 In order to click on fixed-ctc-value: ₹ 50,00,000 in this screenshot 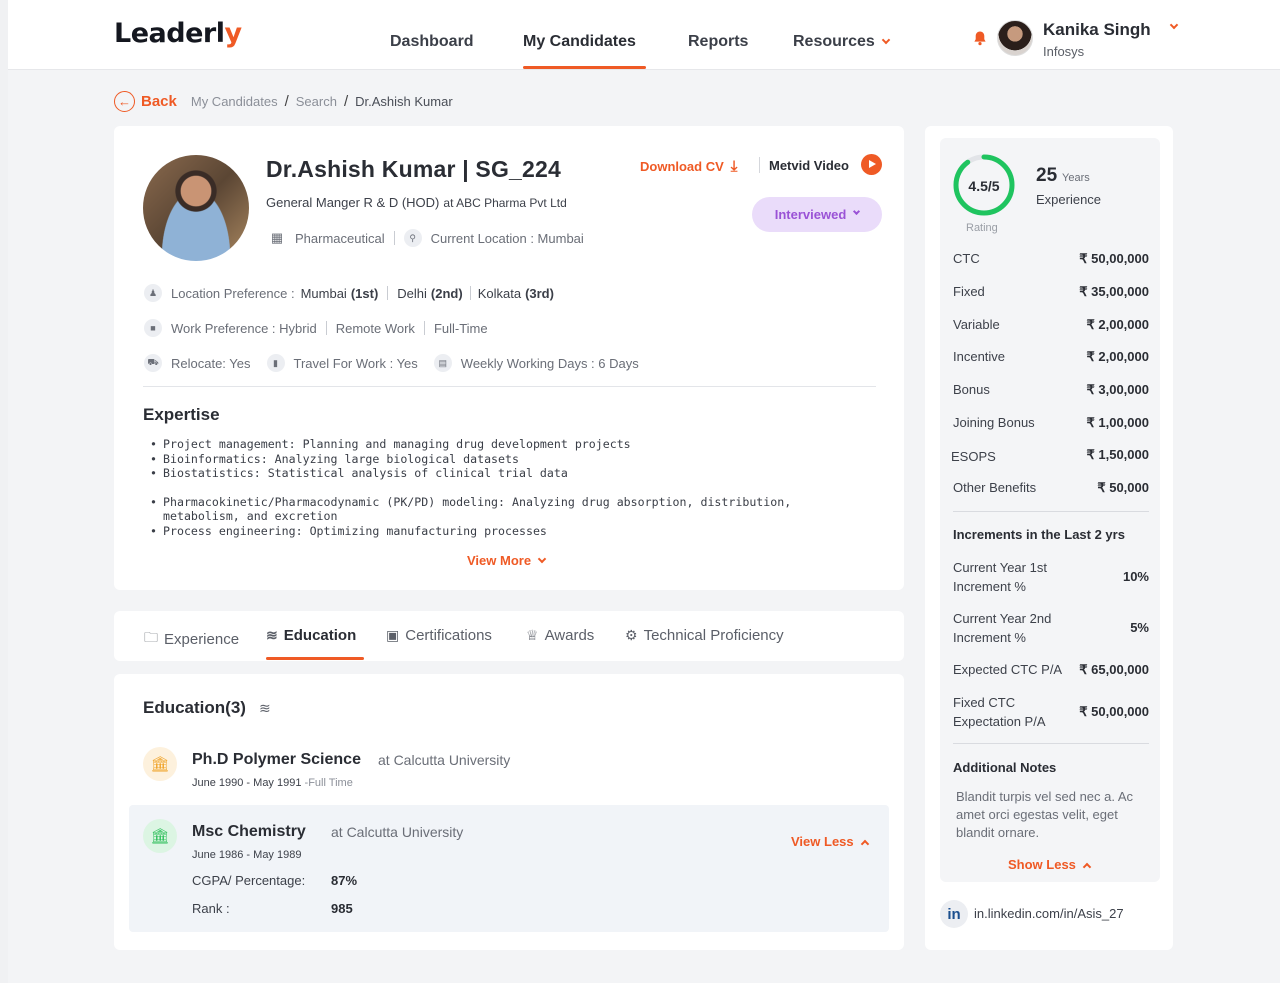, I will do `click(1114, 711)`.